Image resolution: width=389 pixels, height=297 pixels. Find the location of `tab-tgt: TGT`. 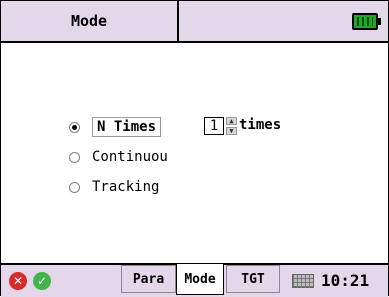

tab-tgt: TGT is located at coordinates (253, 279).